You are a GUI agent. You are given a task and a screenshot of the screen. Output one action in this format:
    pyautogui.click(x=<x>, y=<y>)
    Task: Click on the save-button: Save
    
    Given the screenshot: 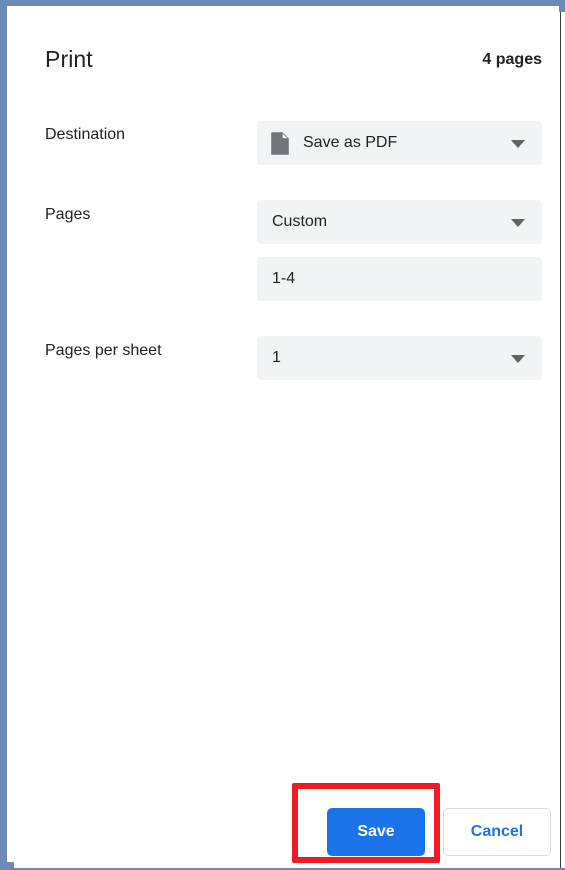 What is the action you would take?
    pyautogui.click(x=376, y=832)
    